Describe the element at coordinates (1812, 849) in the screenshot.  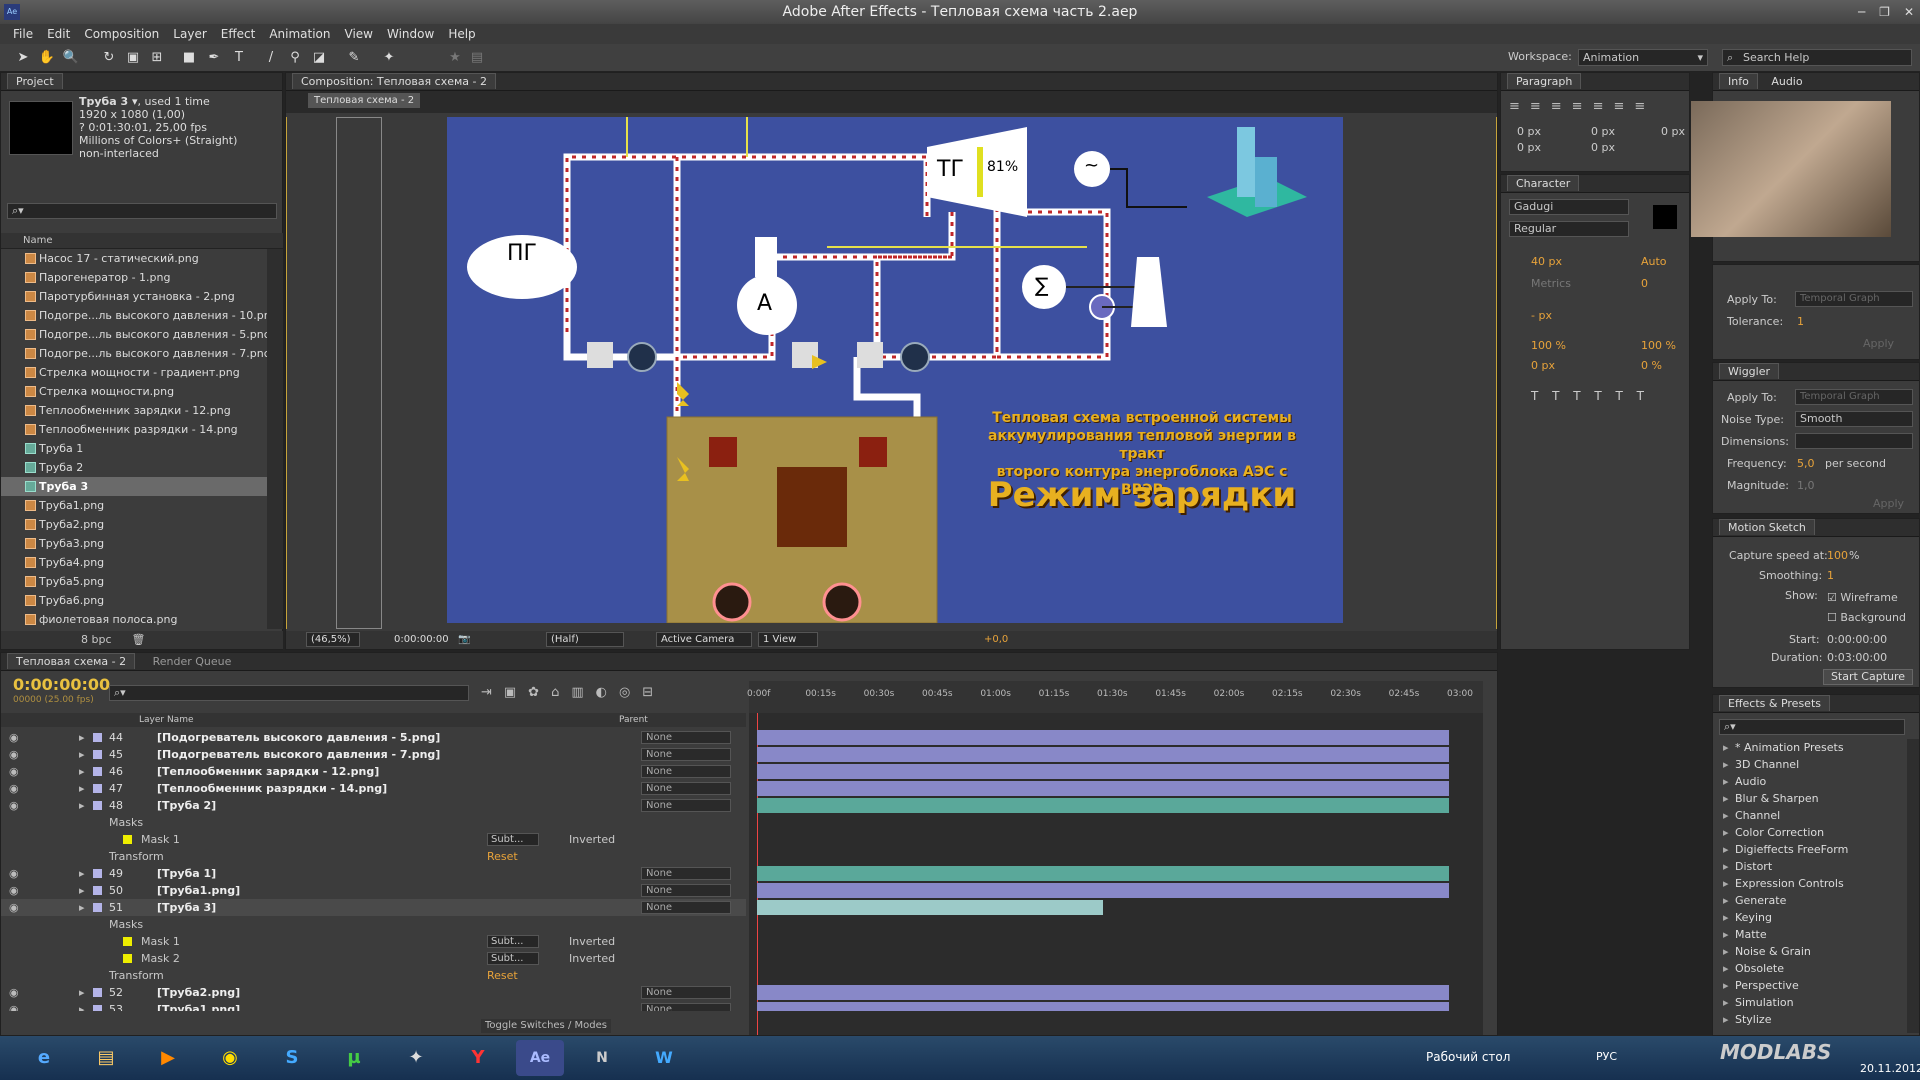
I see `effect-category: Digieffects FreeForm` at that location.